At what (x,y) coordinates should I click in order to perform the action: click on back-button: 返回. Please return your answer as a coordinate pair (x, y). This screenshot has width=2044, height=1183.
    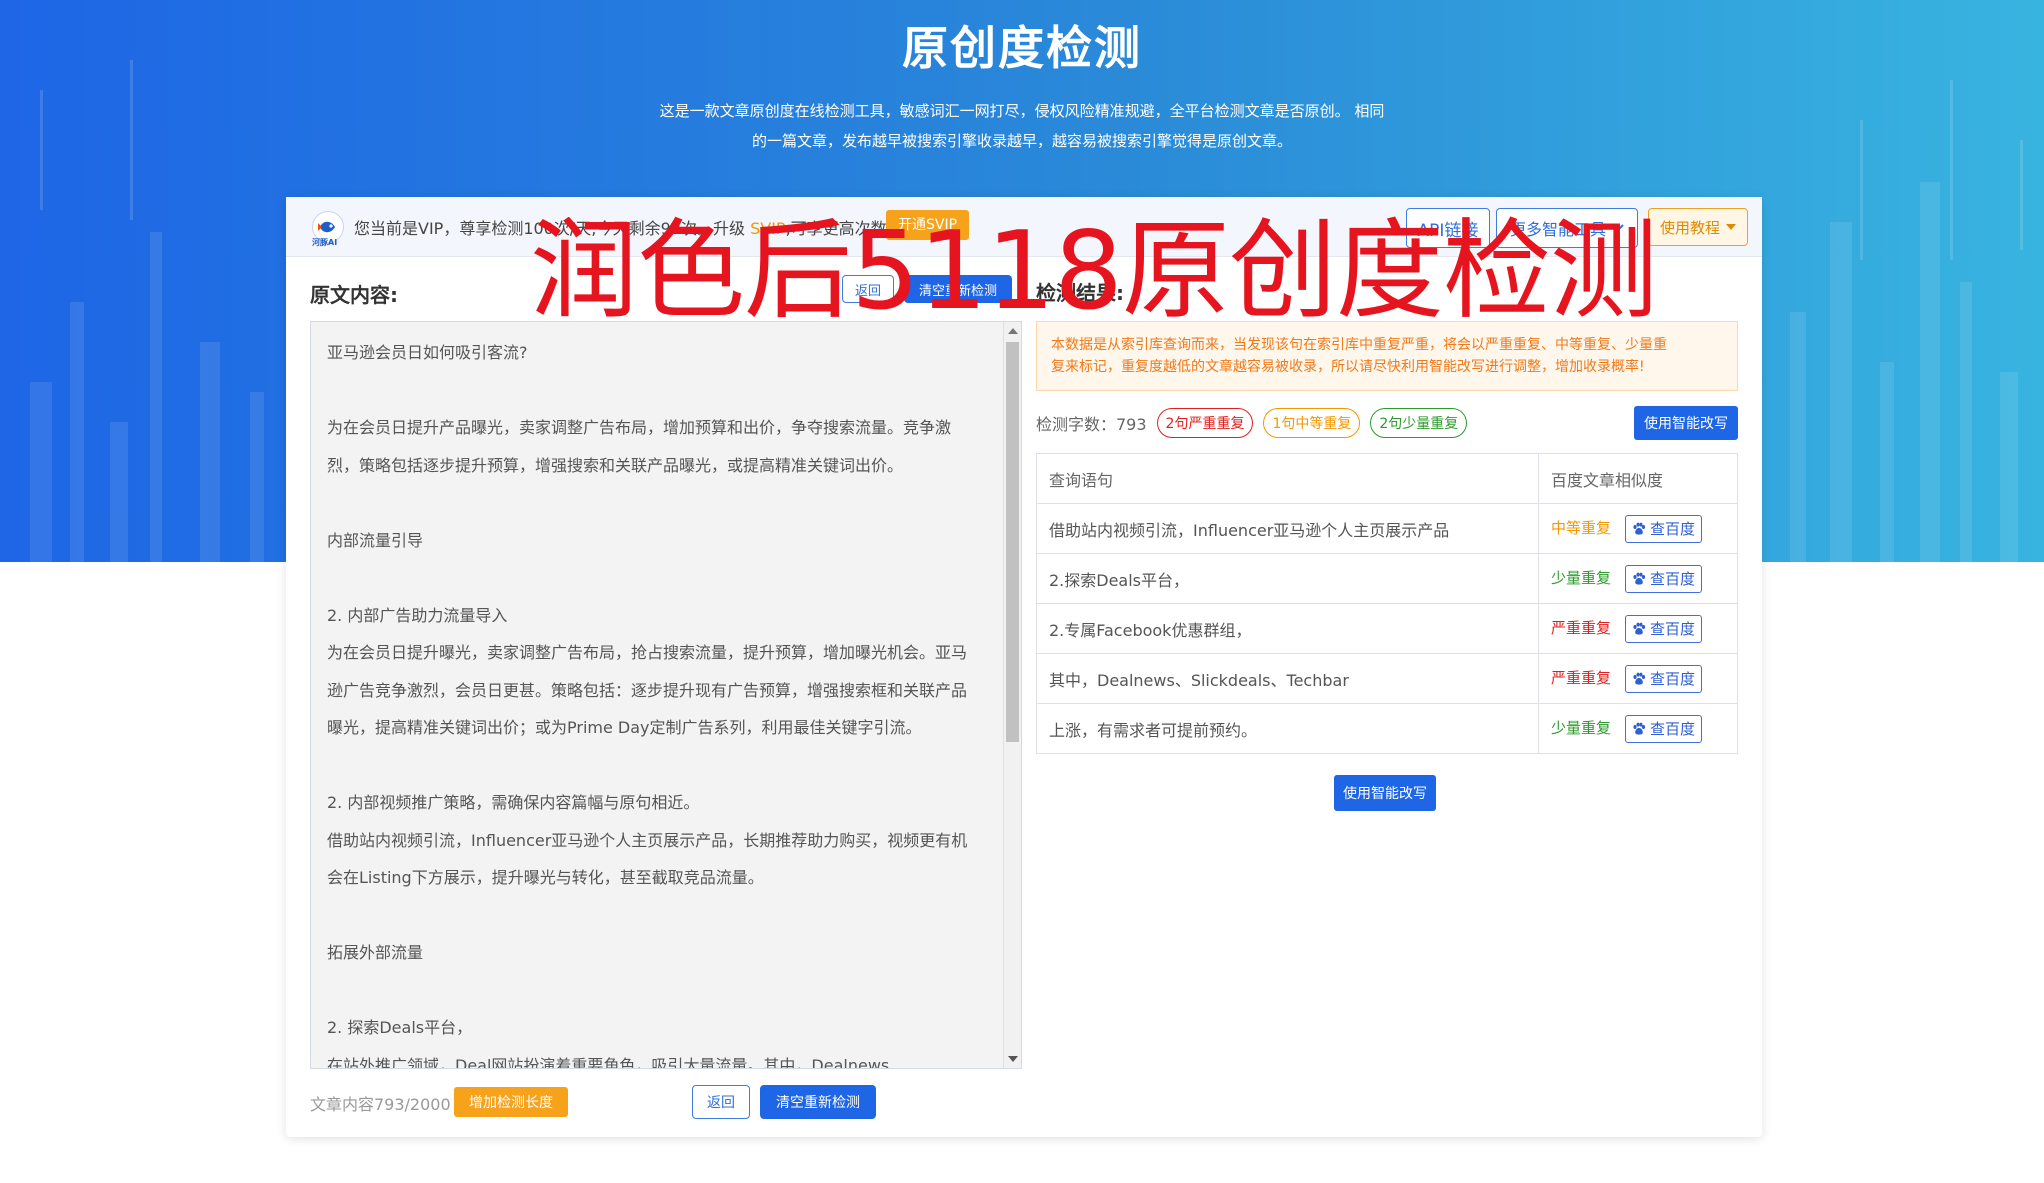
    Looking at the image, I should click on (721, 1102).